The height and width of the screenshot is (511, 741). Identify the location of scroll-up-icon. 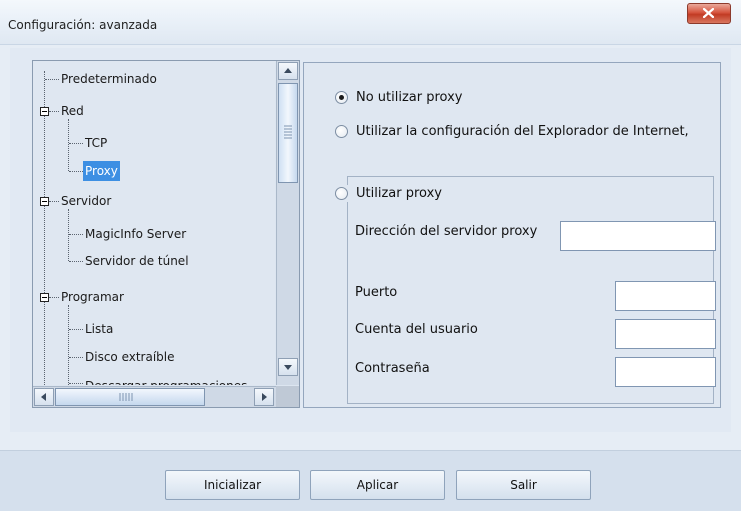
(288, 70).